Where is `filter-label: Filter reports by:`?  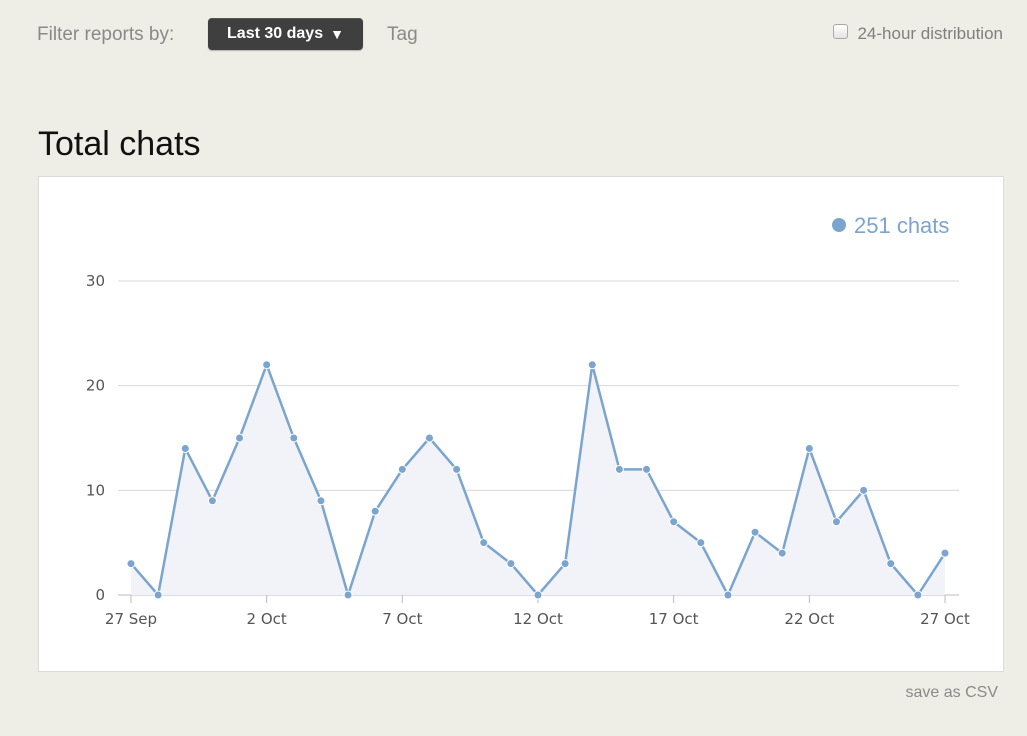 filter-label: Filter reports by: is located at coordinates (106, 34).